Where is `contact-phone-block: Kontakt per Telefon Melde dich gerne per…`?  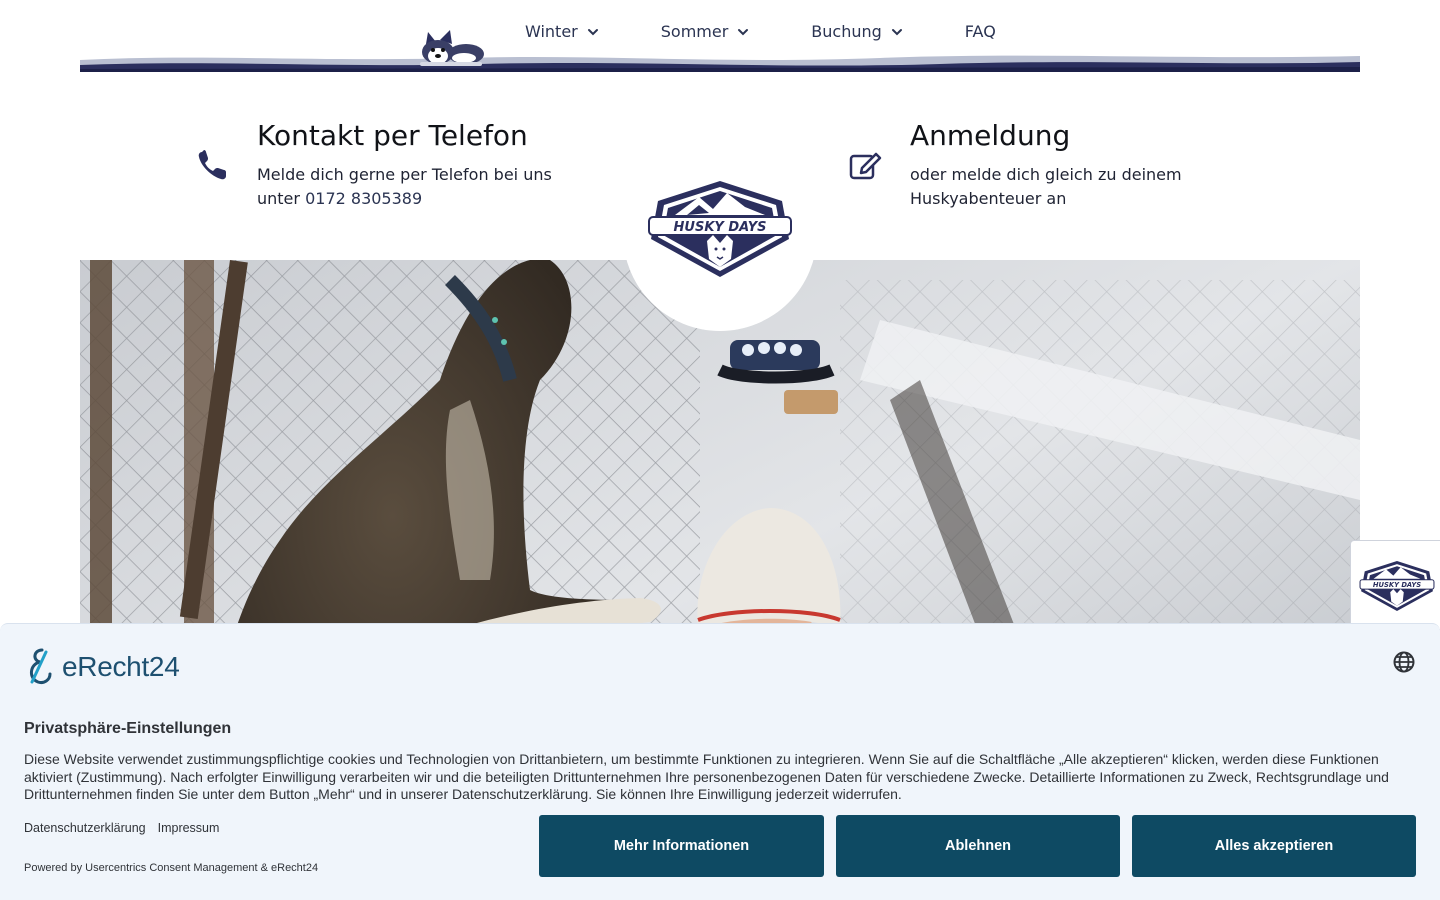
contact-phone-block: Kontakt per Telefon Melde dich gerne per… is located at coordinates (422, 165).